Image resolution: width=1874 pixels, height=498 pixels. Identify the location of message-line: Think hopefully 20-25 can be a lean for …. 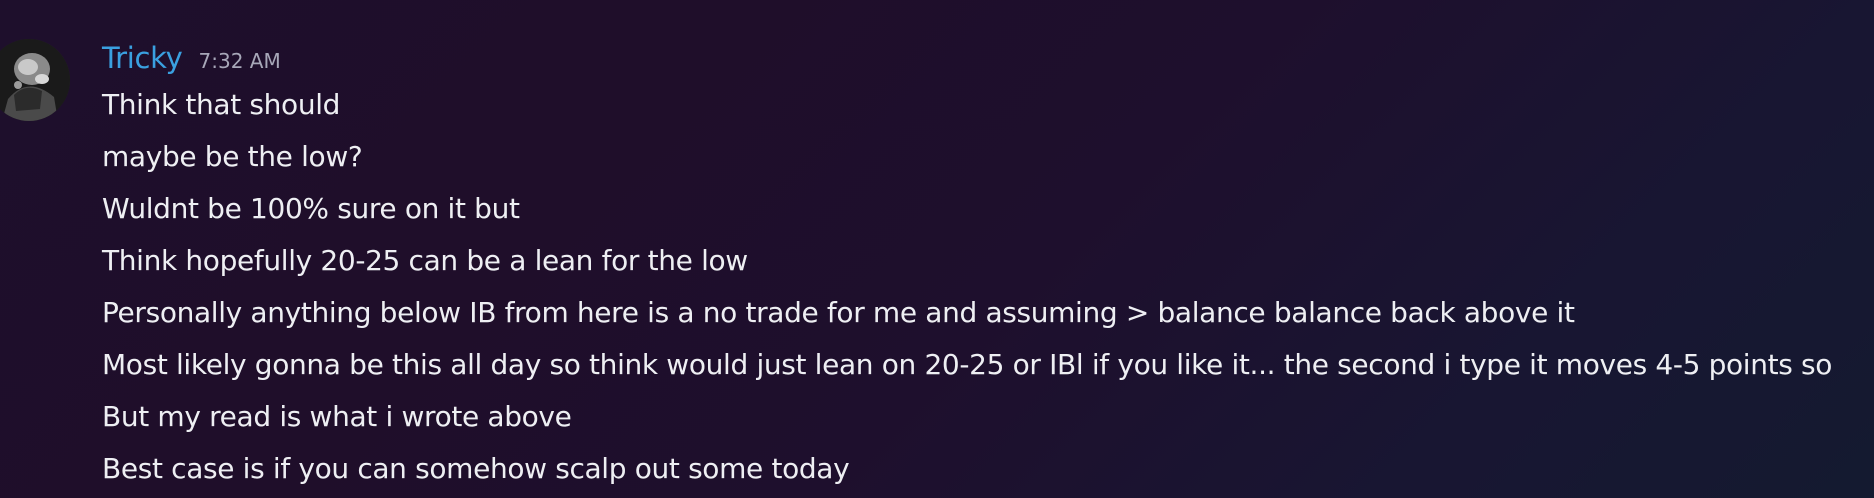
(425, 260).